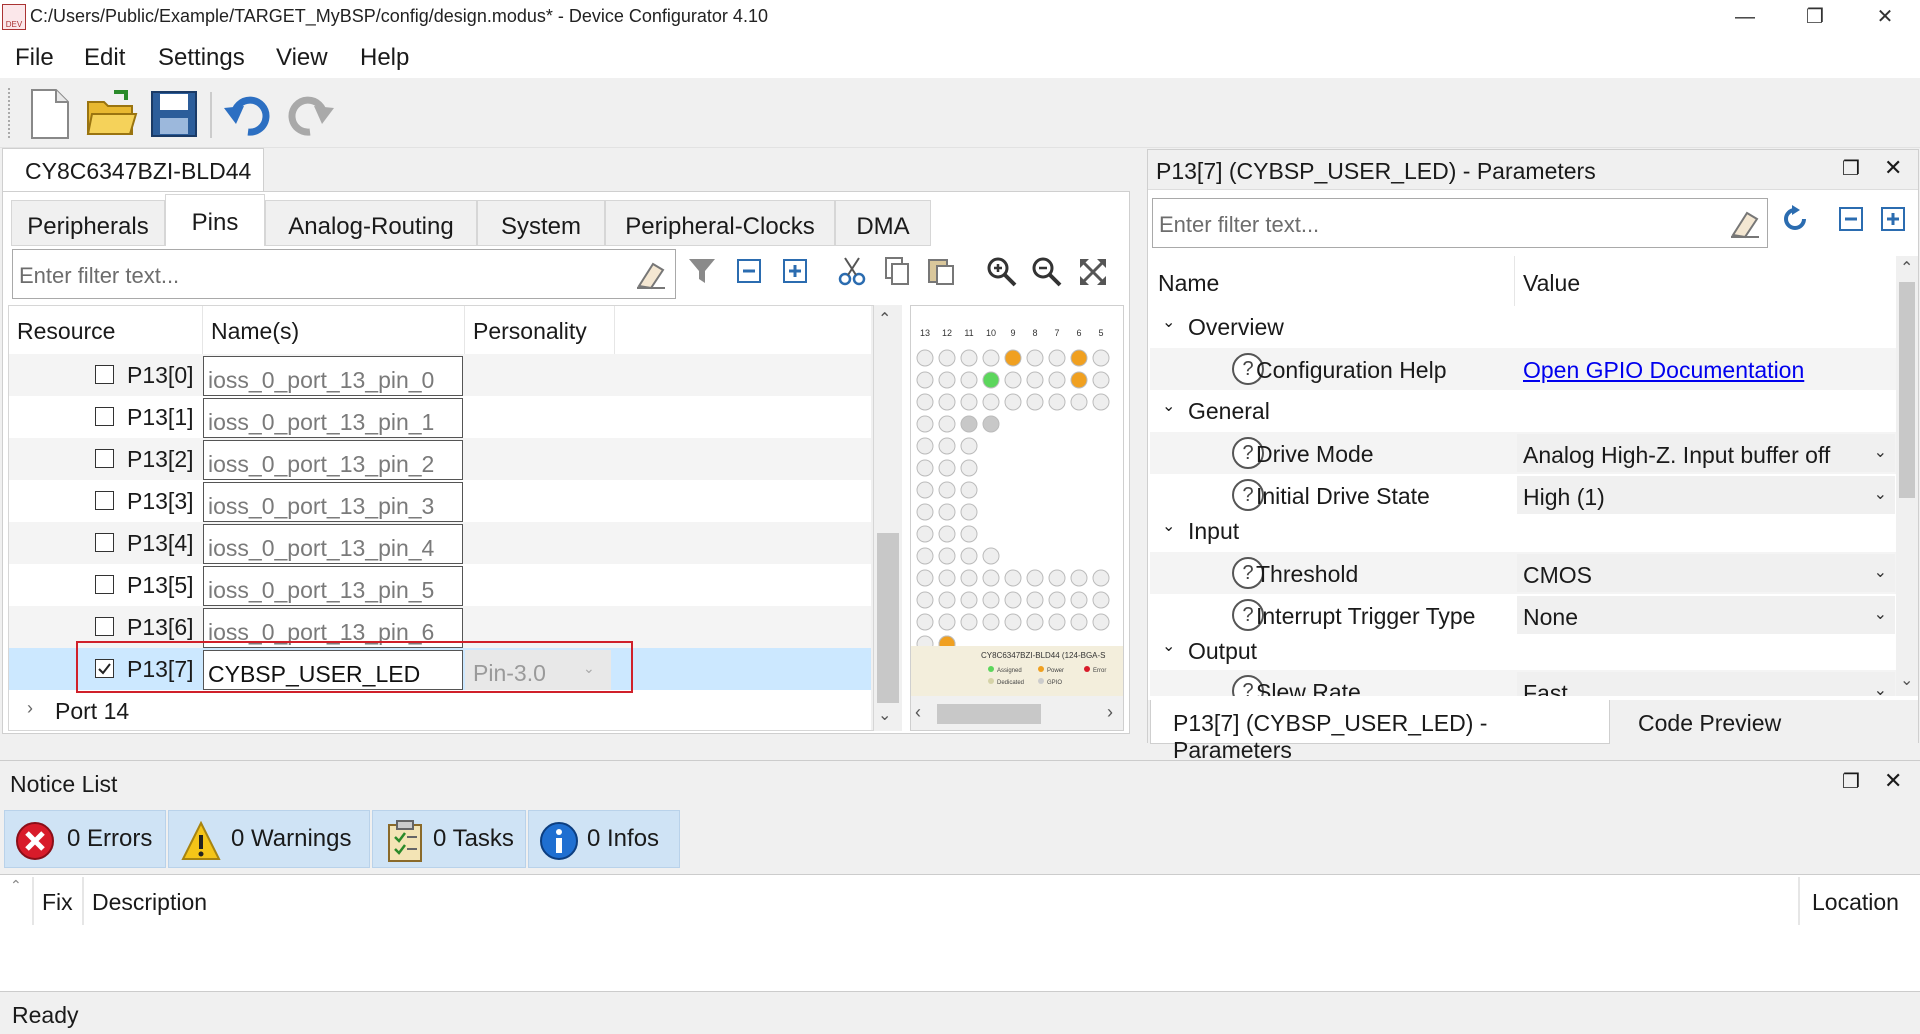 This screenshot has height=1034, width=1920. I want to click on chevron-right-icon: ›, so click(30, 708).